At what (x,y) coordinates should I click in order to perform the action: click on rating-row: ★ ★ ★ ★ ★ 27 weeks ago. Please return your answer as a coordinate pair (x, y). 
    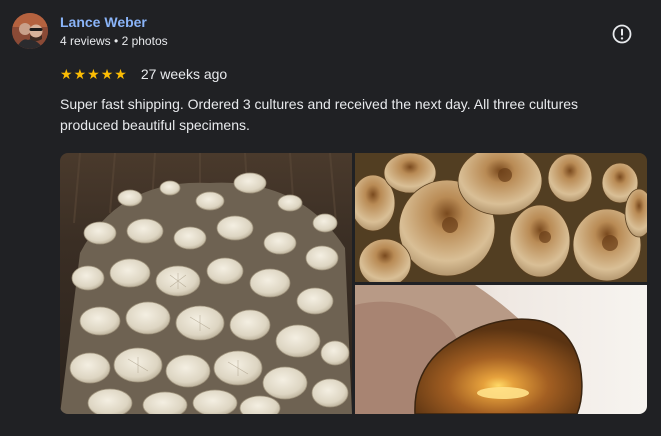
    Looking at the image, I should click on (143, 74).